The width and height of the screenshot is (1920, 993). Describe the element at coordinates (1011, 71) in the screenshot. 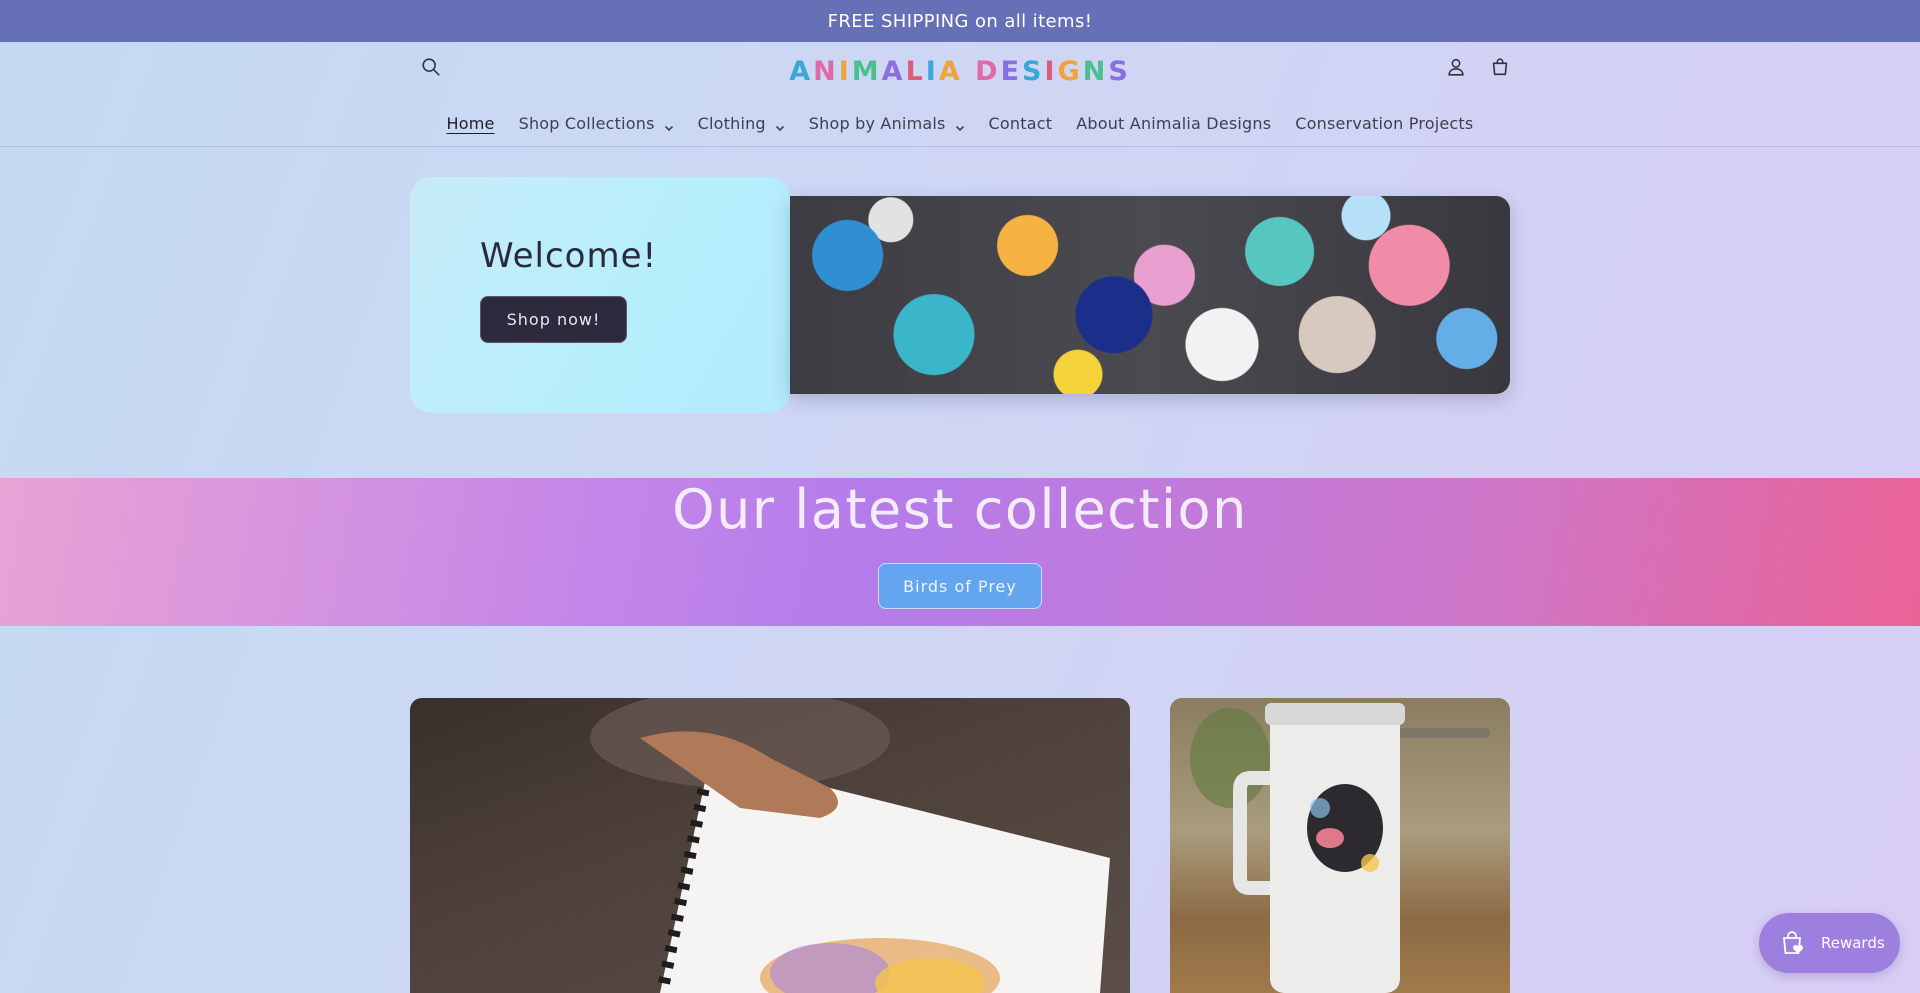

I see `logo-letter: E` at that location.